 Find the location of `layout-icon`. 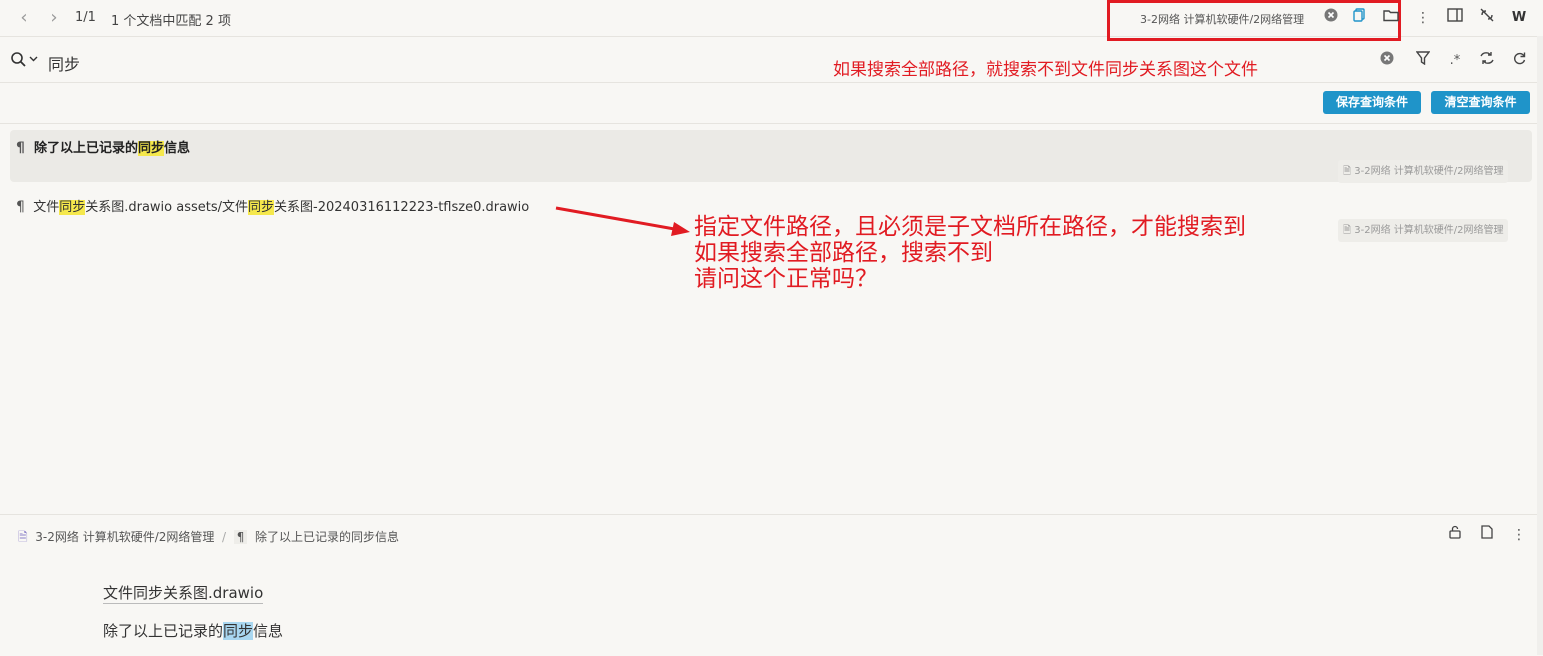

layout-icon is located at coordinates (1455, 18).